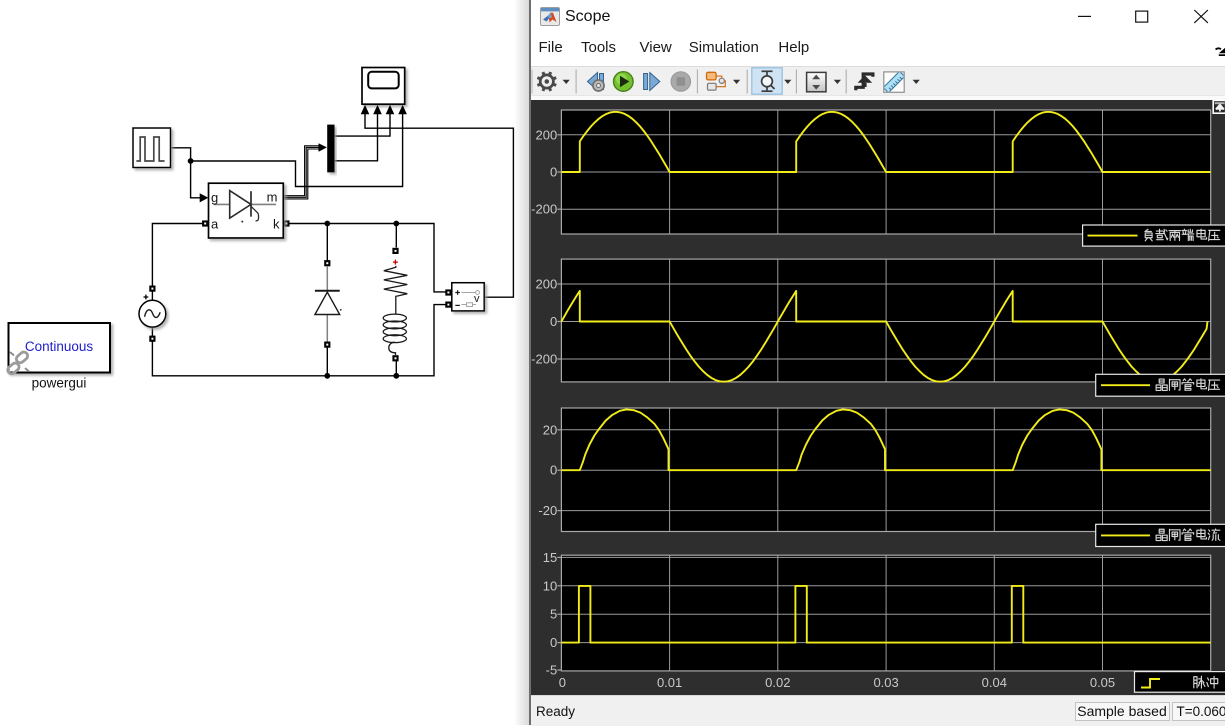 This screenshot has height=726, width=1225. What do you see at coordinates (59, 383) in the screenshot?
I see `svg-text: powergui` at bounding box center [59, 383].